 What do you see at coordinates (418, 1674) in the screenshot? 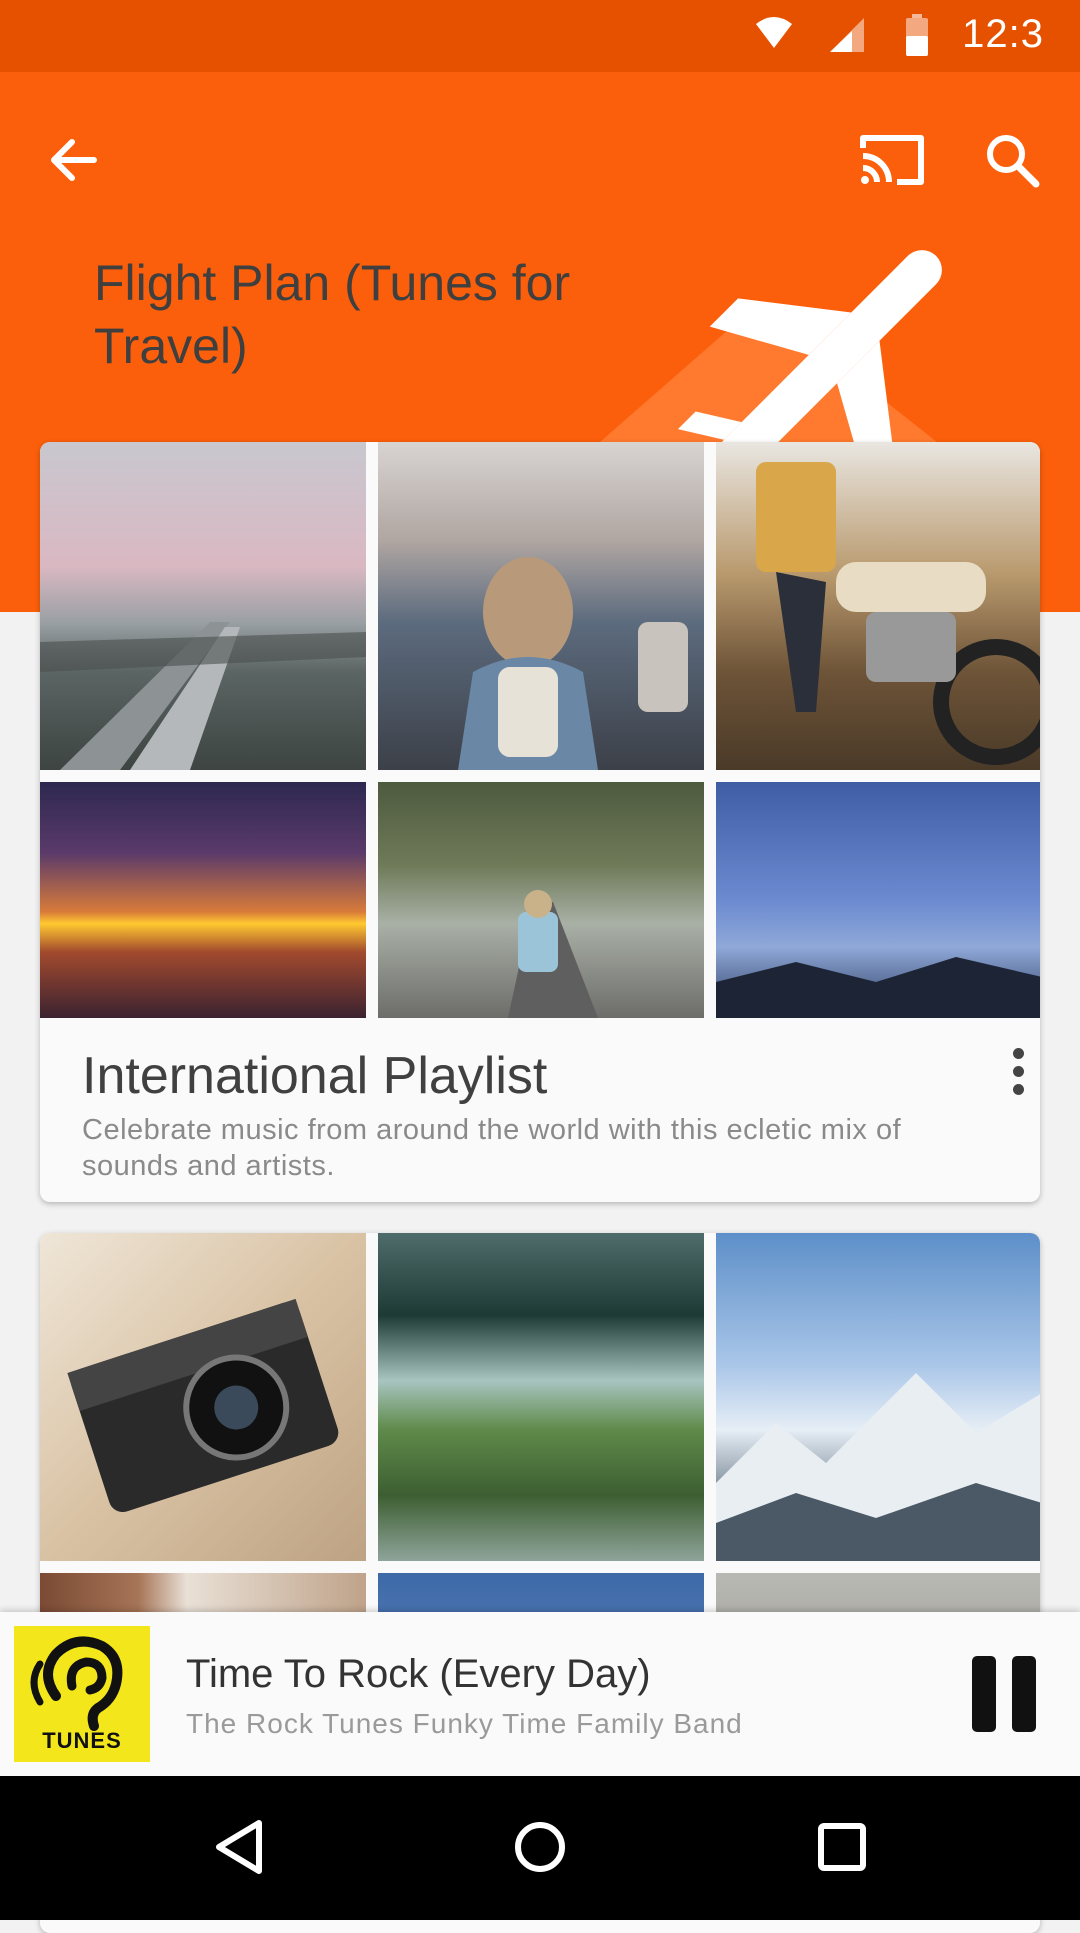
I see `track-title: Time To Rock (Every Day)` at bounding box center [418, 1674].